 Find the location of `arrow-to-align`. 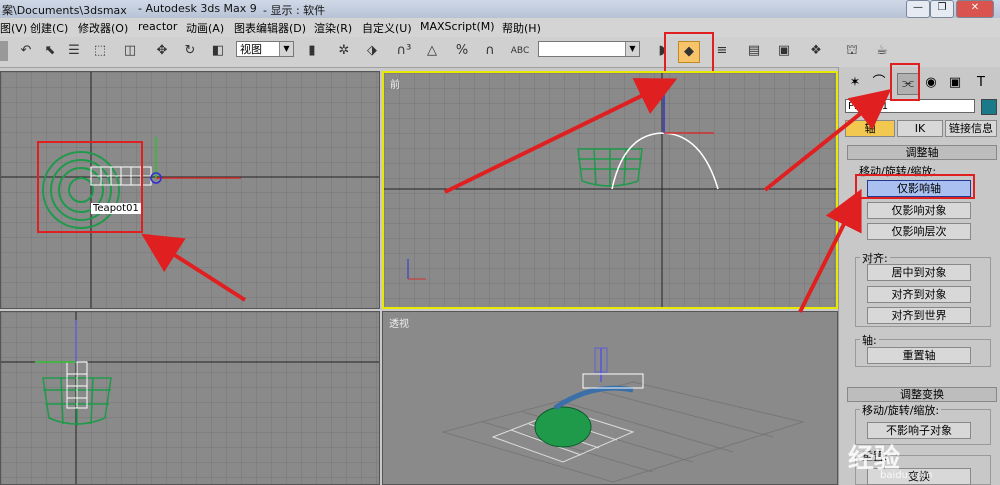

arrow-to-align is located at coordinates (561, 136).